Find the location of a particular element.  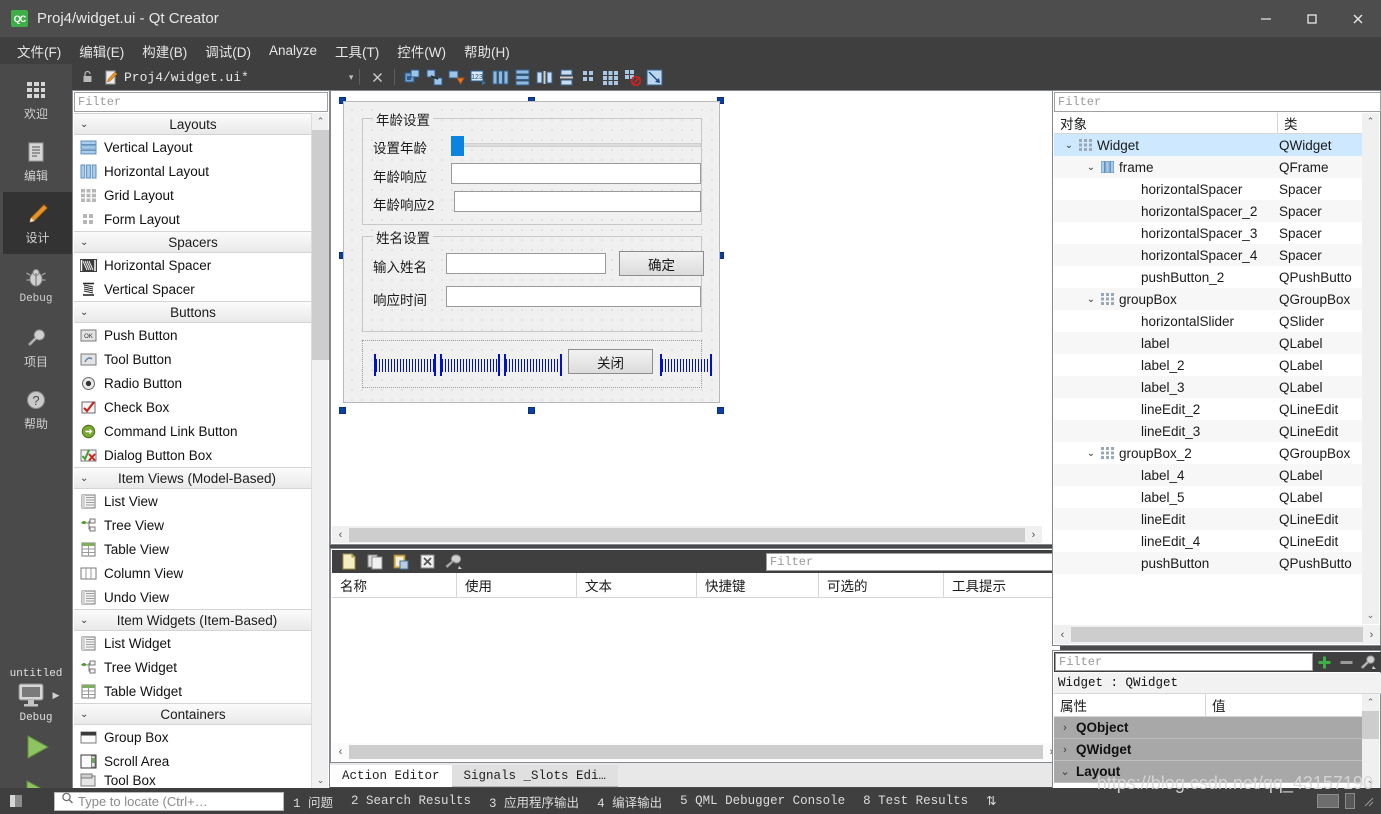

slider-set-age is located at coordinates (576, 145).